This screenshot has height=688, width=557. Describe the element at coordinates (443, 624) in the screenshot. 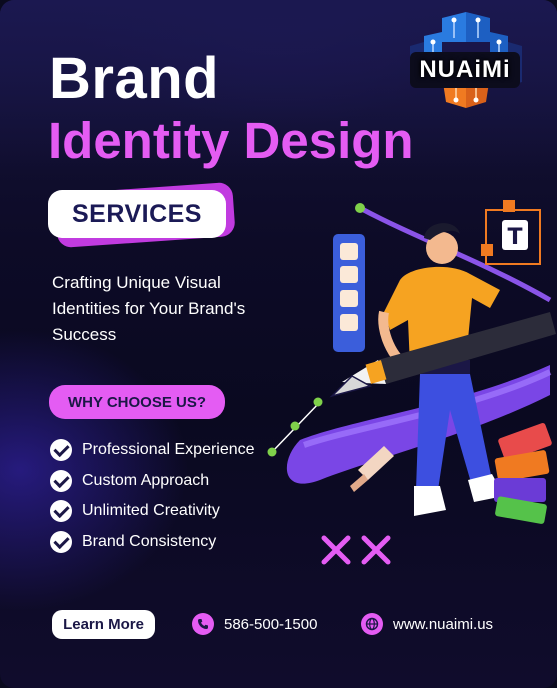

I see `website-url: www.nuaimi.us` at that location.